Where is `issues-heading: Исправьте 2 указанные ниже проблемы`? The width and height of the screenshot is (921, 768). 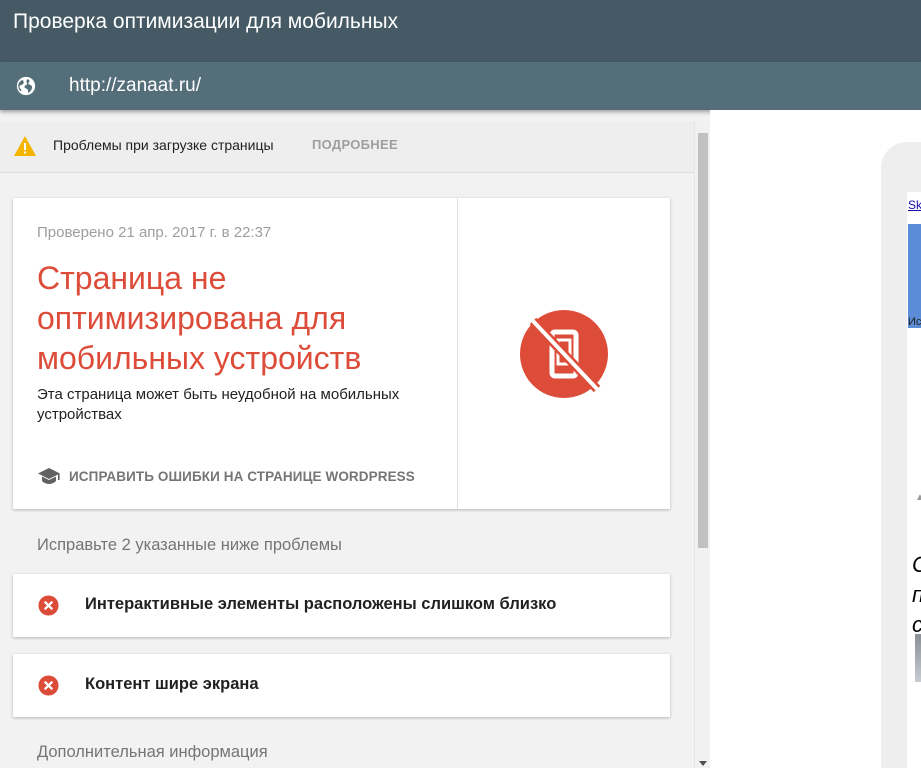
issues-heading: Исправьте 2 указанные ниже проблемы is located at coordinates (189, 545).